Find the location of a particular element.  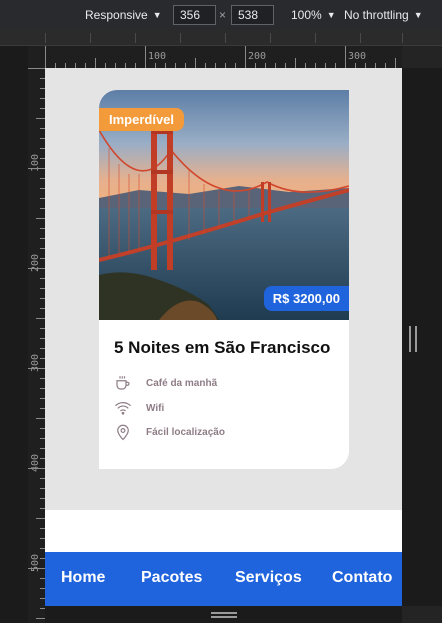

nav-servicos: Serviços is located at coordinates (268, 578).